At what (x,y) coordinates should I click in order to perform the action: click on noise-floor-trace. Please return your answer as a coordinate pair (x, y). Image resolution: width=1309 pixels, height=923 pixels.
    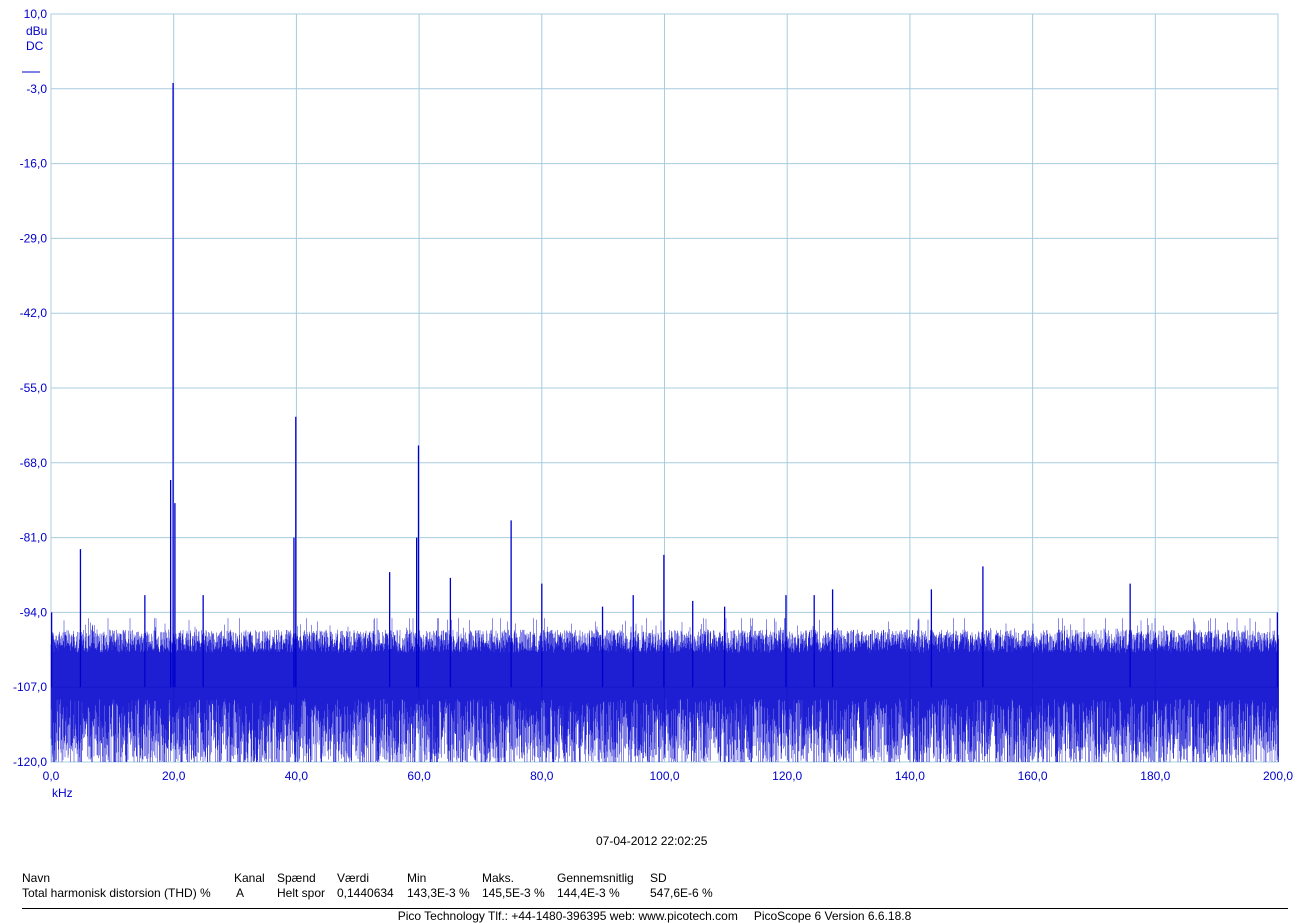
    Looking at the image, I should click on (664, 690).